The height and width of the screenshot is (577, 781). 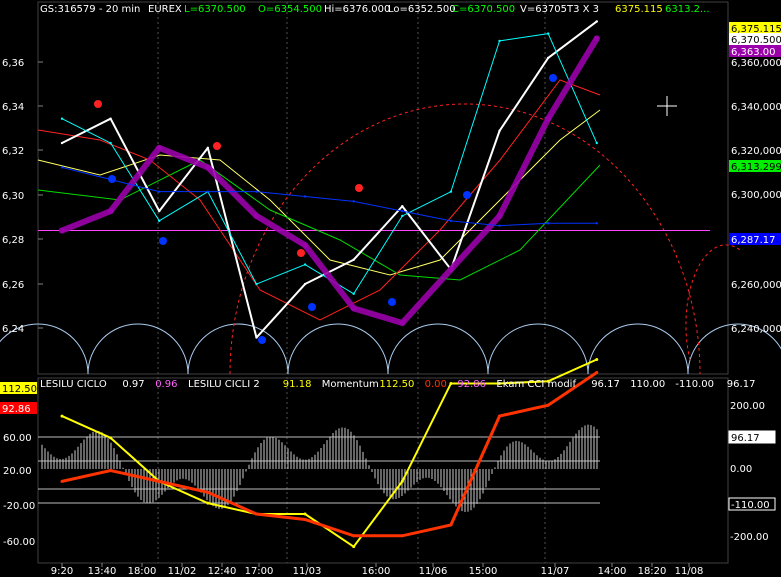 I want to click on x-axis-label: 11/07, so click(x=555, y=571).